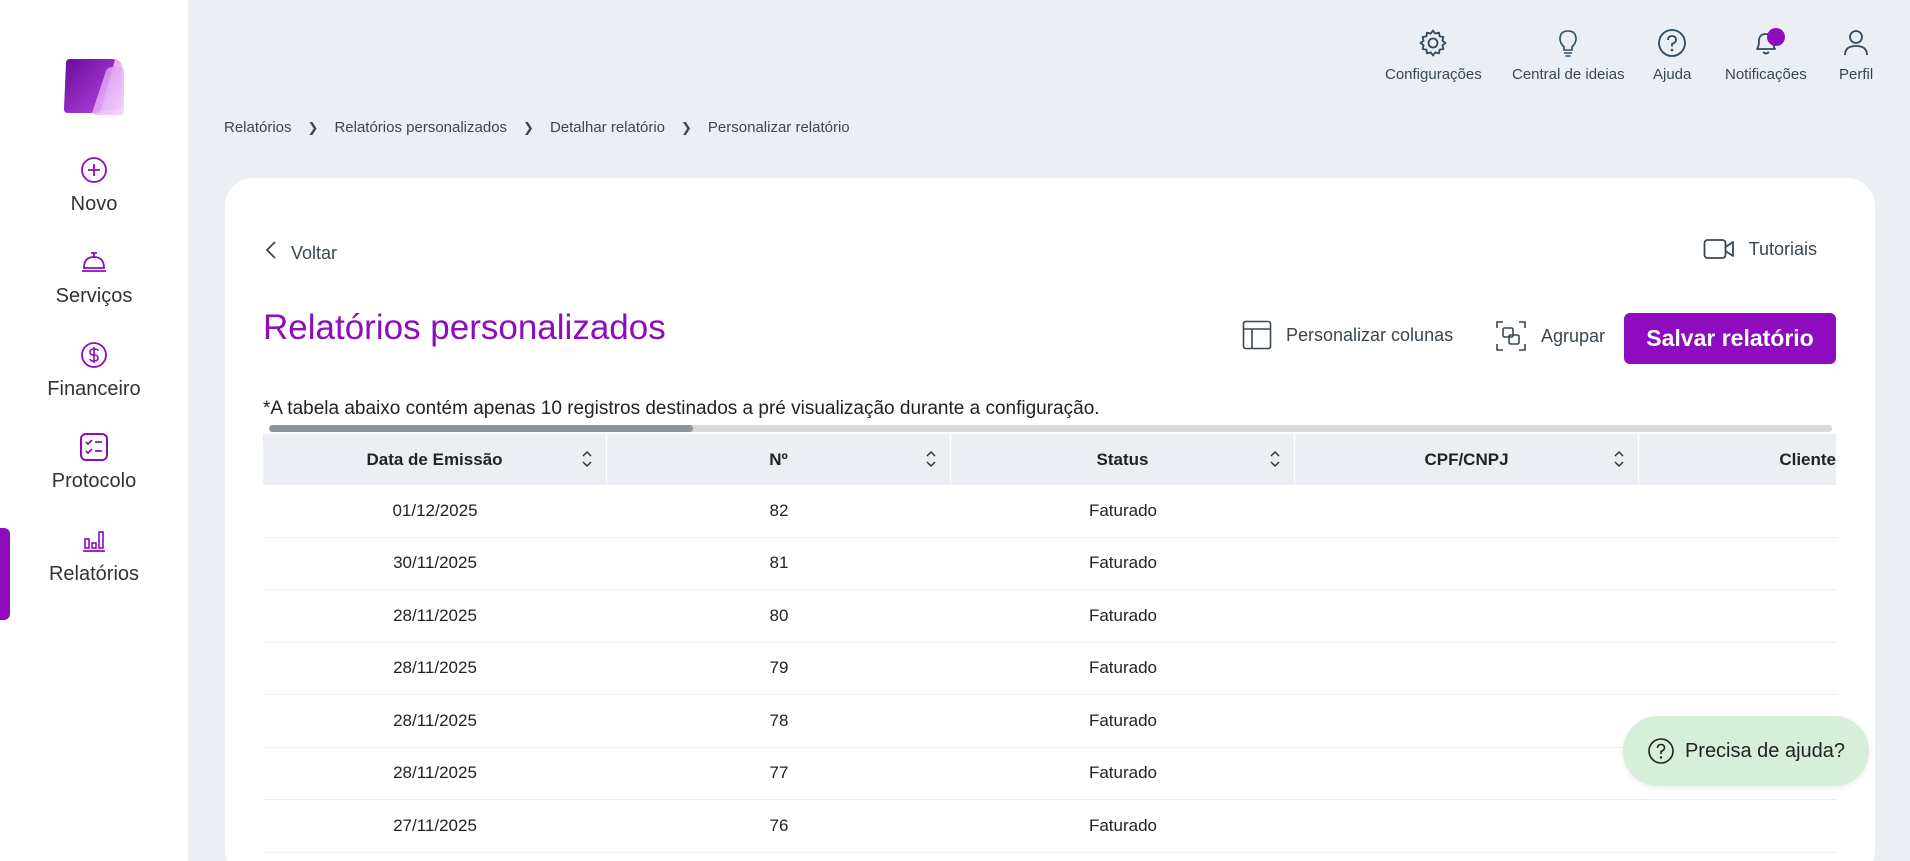 The width and height of the screenshot is (1910, 861). What do you see at coordinates (94, 480) in the screenshot?
I see `sidebar-item-label: Protocolo` at bounding box center [94, 480].